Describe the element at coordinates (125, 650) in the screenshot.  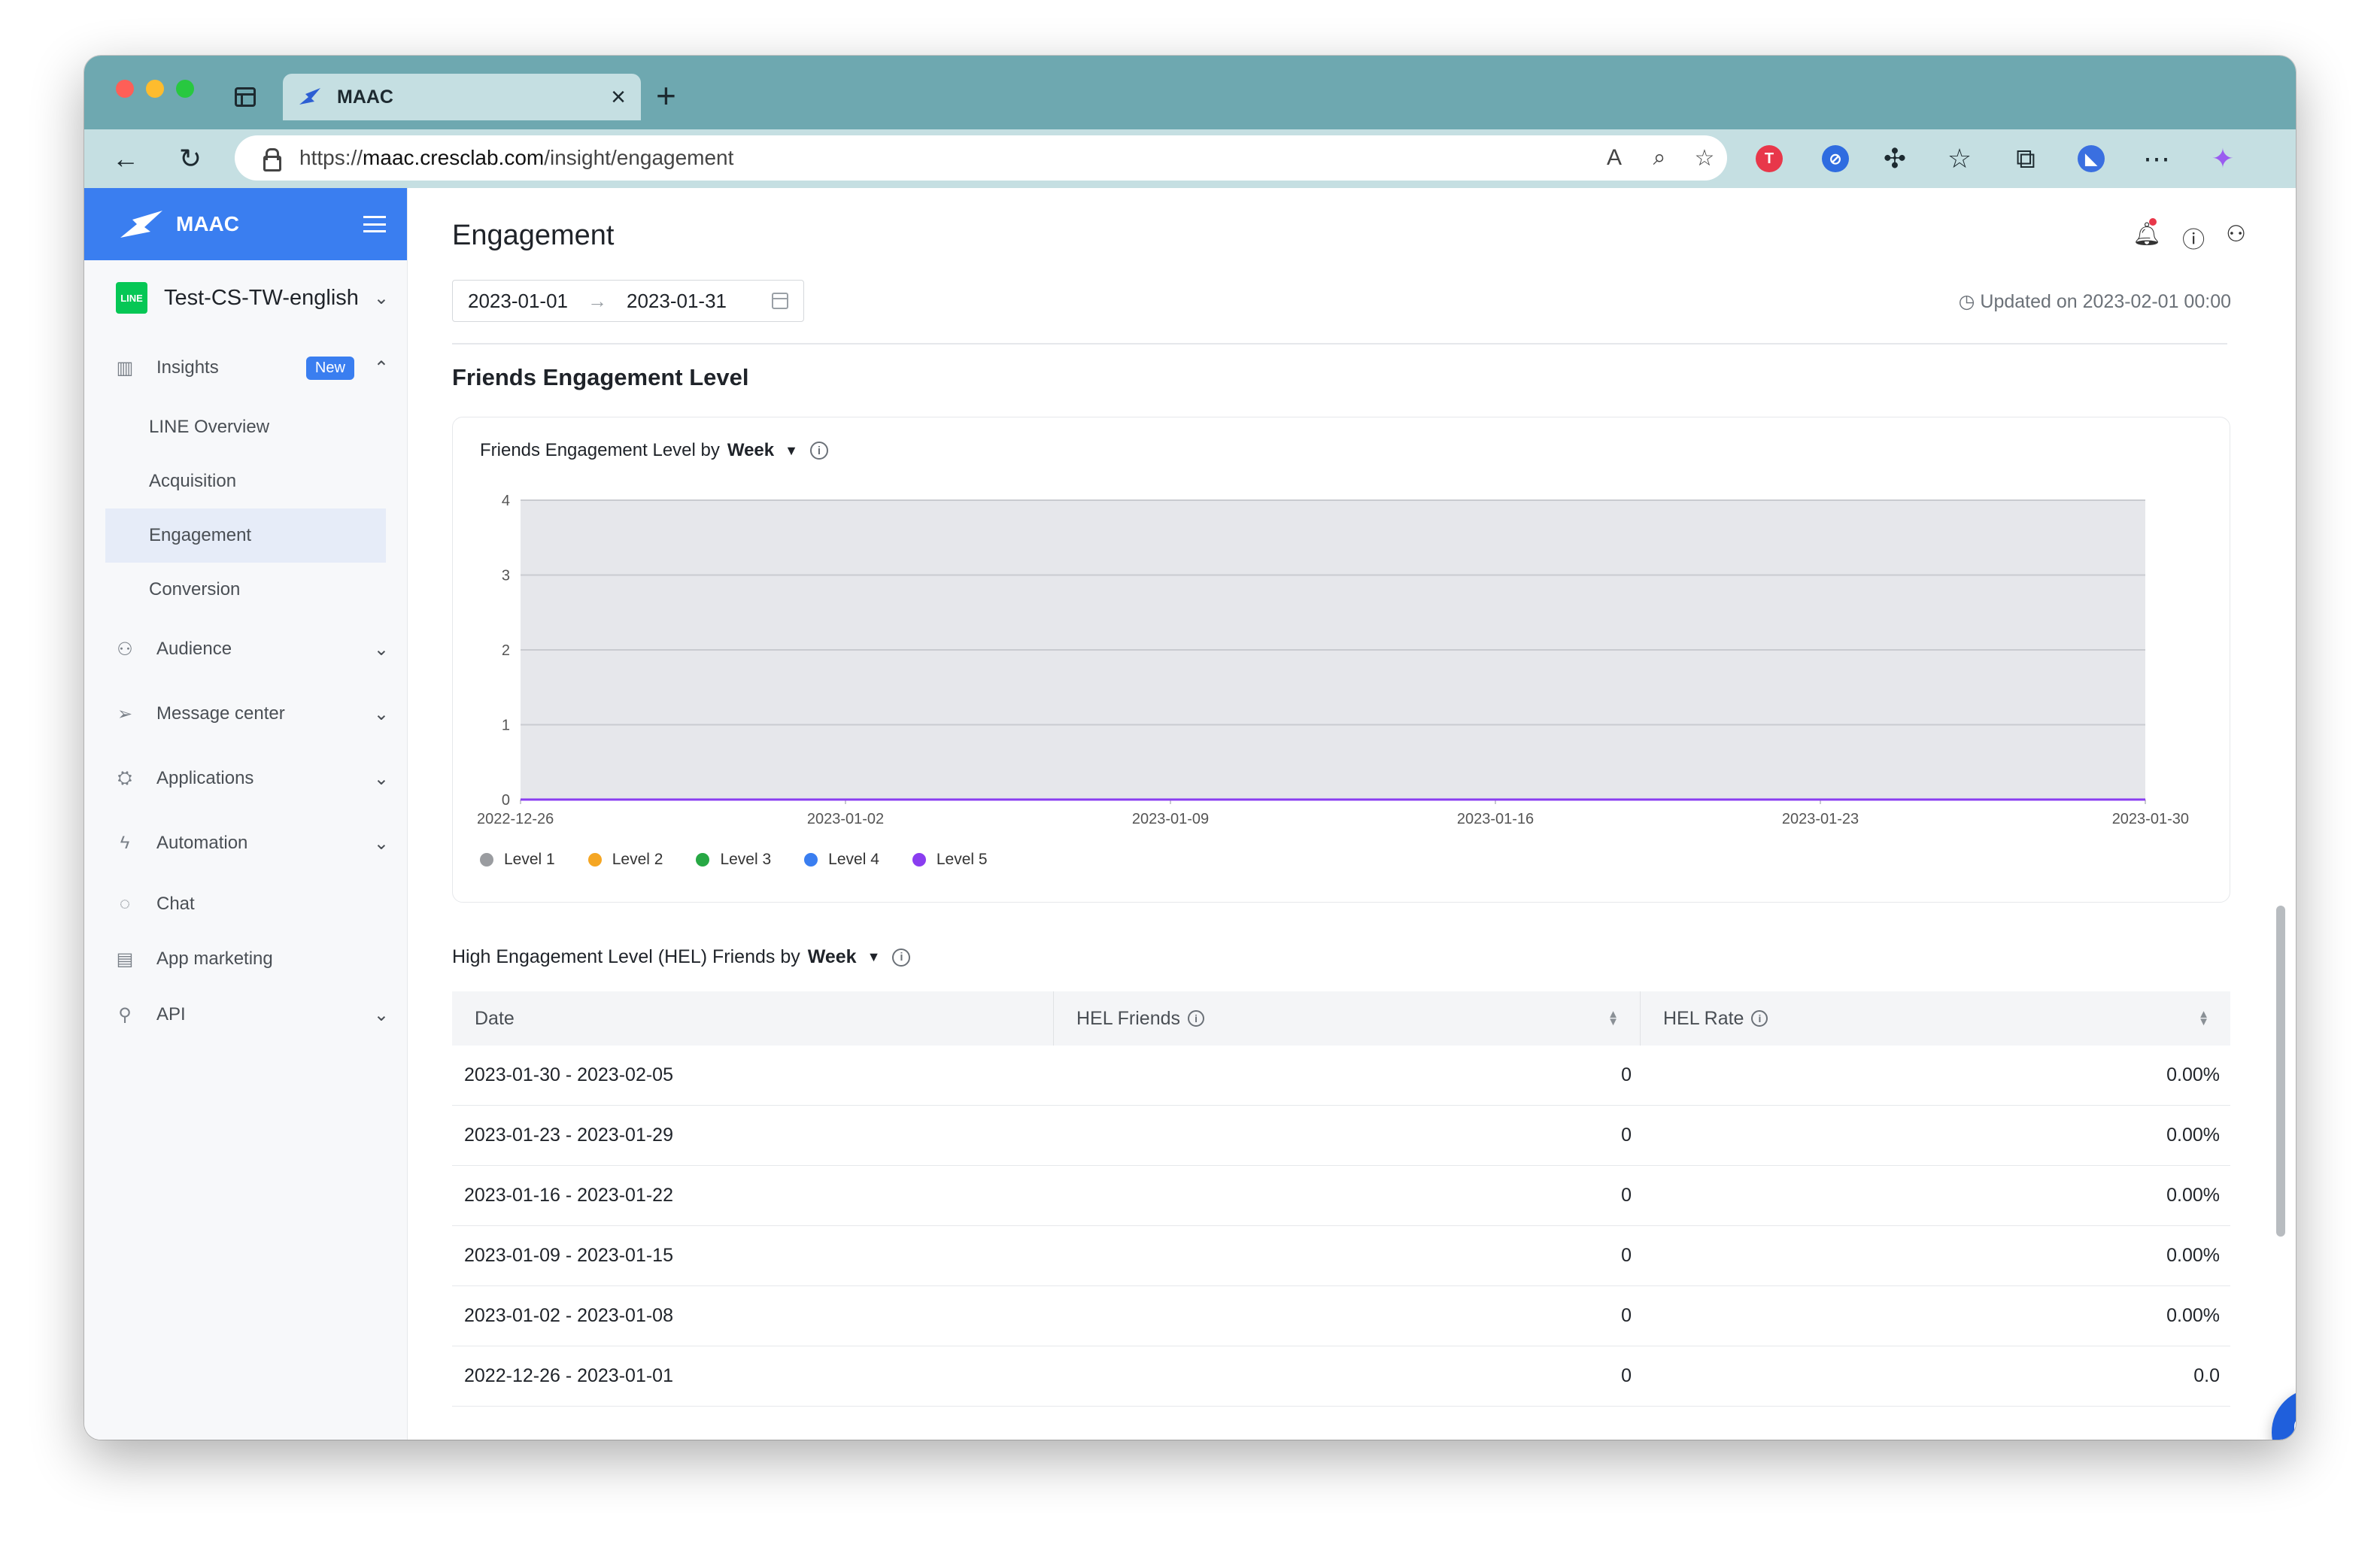
I see `user-icon: ⚇` at that location.